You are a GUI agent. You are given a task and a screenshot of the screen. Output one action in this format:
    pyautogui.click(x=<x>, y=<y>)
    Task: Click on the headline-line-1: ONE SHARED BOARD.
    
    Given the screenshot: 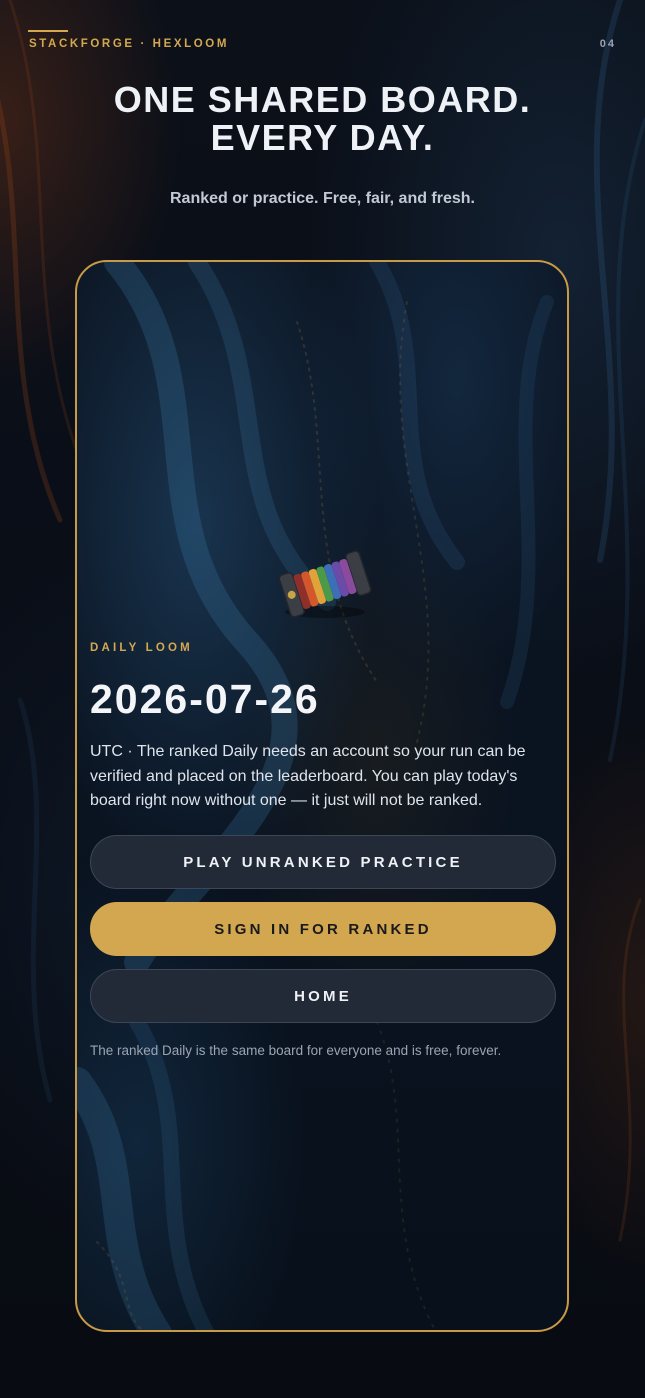 What is the action you would take?
    pyautogui.click(x=322, y=99)
    